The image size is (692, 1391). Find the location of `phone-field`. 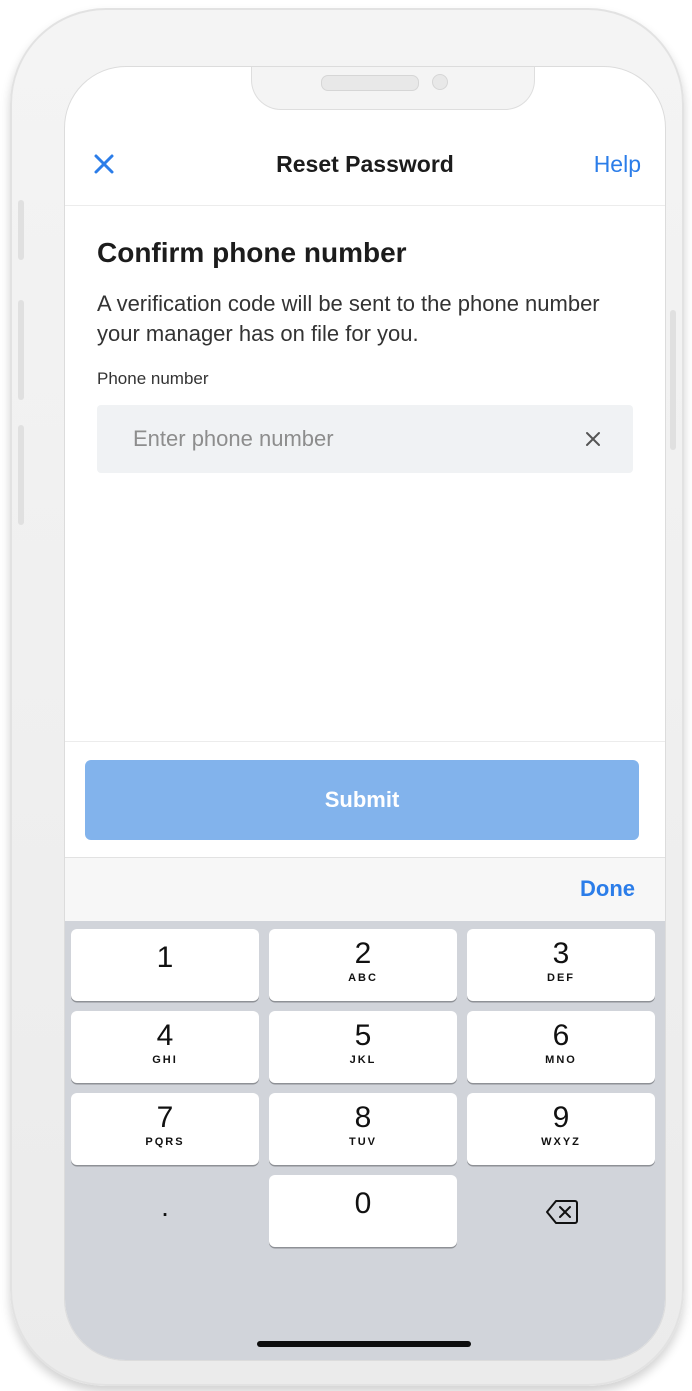

phone-field is located at coordinates (365, 439).